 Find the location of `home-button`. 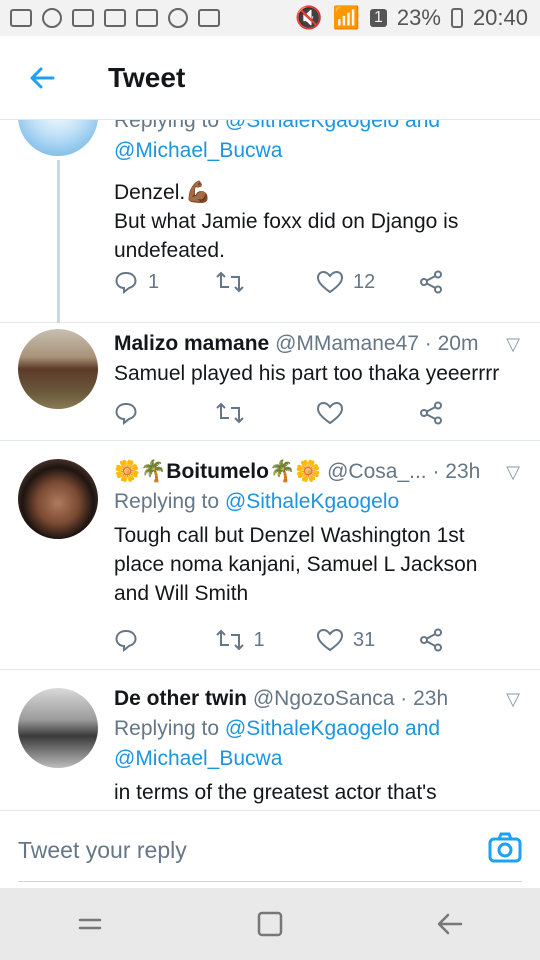

home-button is located at coordinates (270, 924).